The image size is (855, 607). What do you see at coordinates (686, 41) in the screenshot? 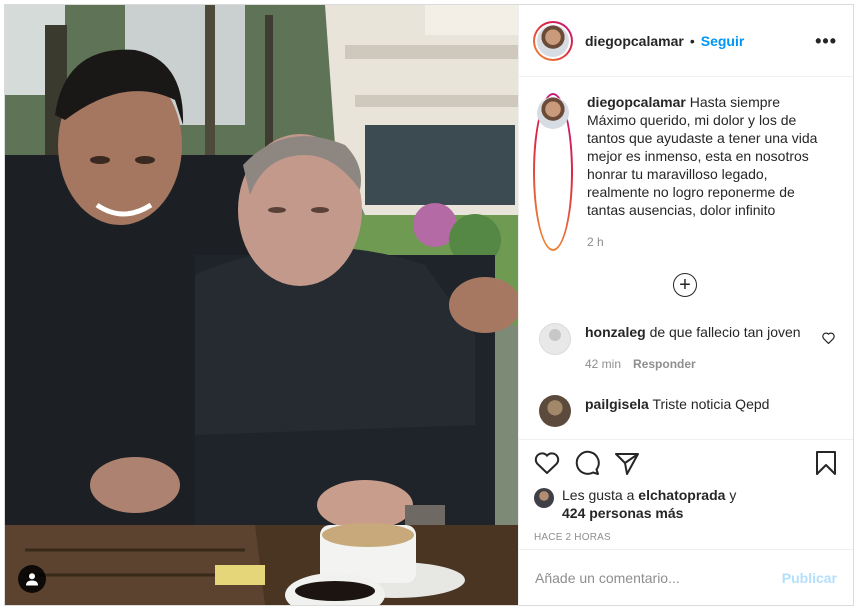
I see `post-header: diegopcalamar • Seguir •••` at bounding box center [686, 41].